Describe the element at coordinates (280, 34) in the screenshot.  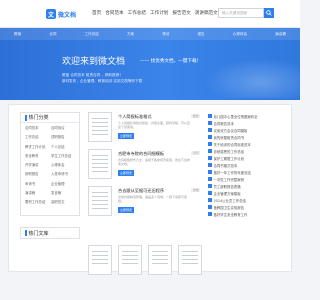
I see `strip-item: 演讲稿` at that location.